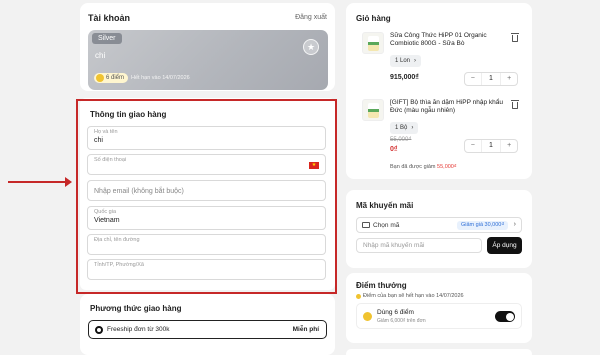 The height and width of the screenshot is (355, 600). I want to click on points-expiry: Hết hạn vào 14/07/2026, so click(160, 78).